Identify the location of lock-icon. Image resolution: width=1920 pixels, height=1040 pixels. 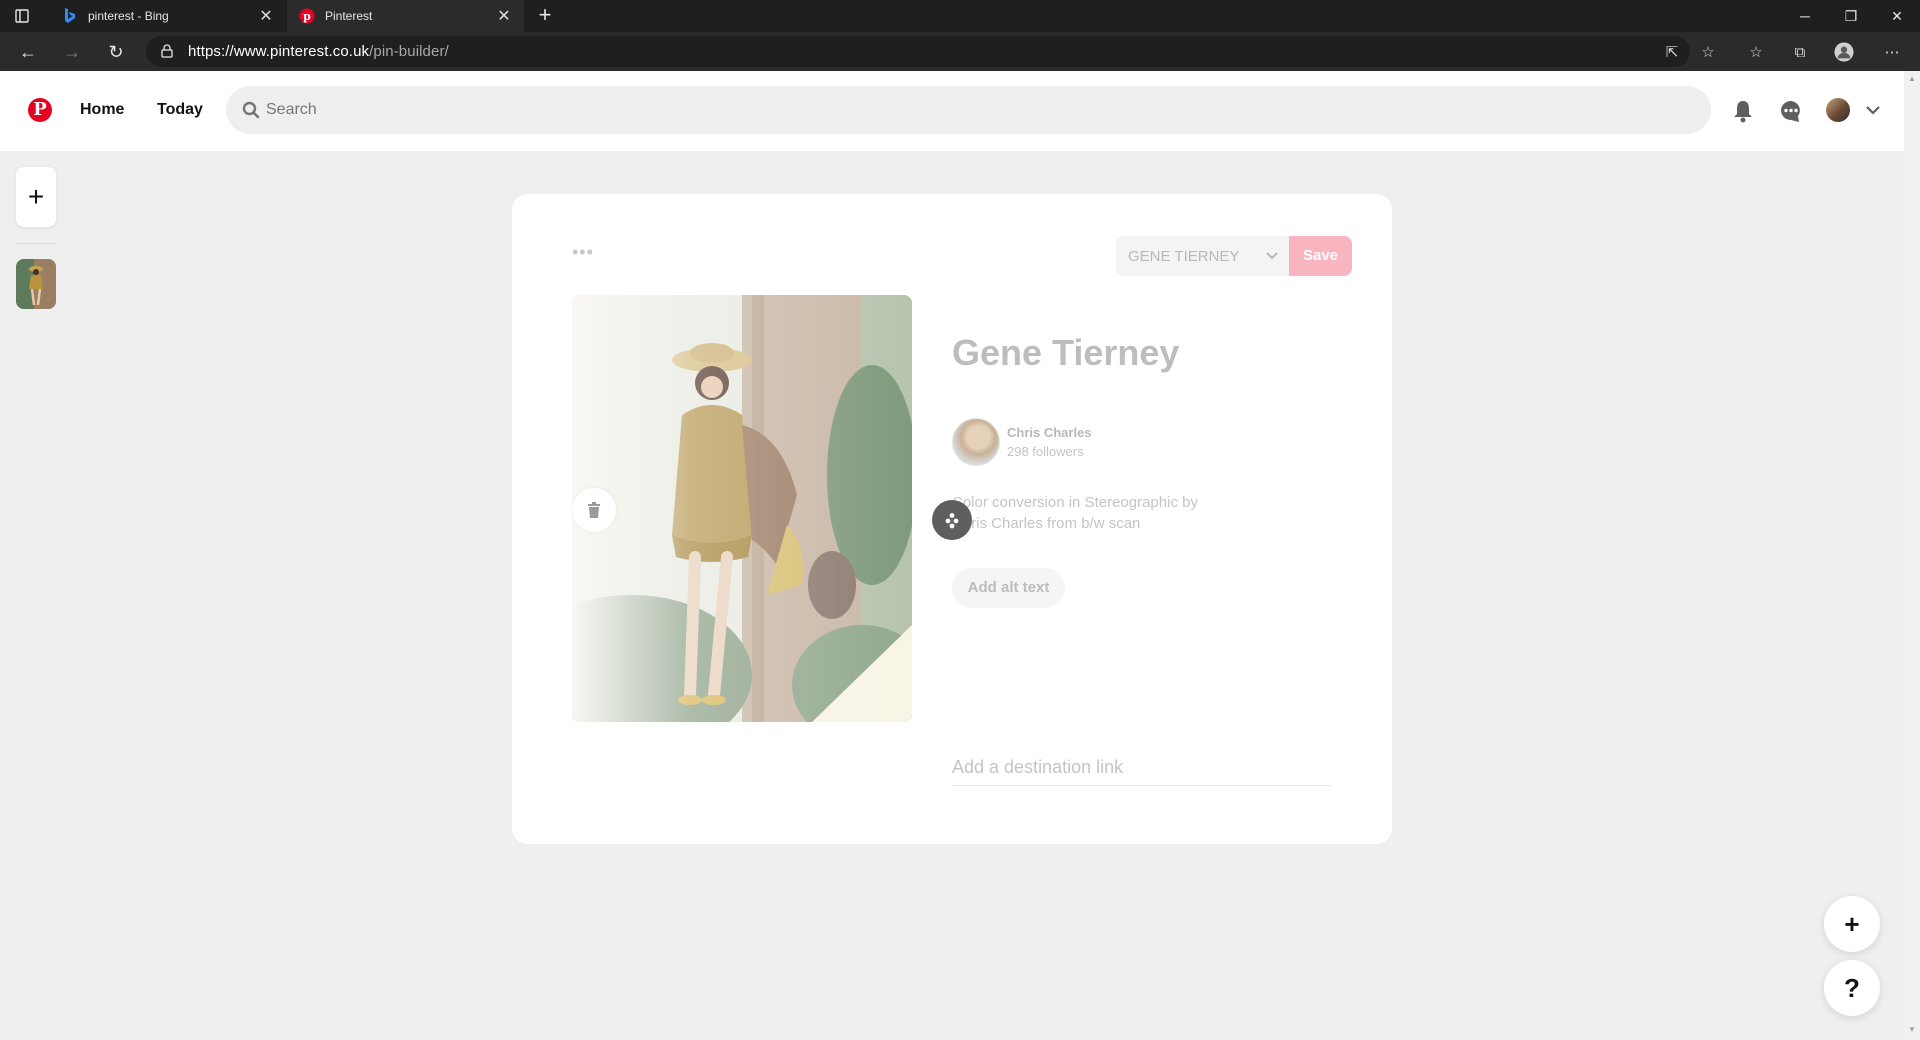
(167, 51).